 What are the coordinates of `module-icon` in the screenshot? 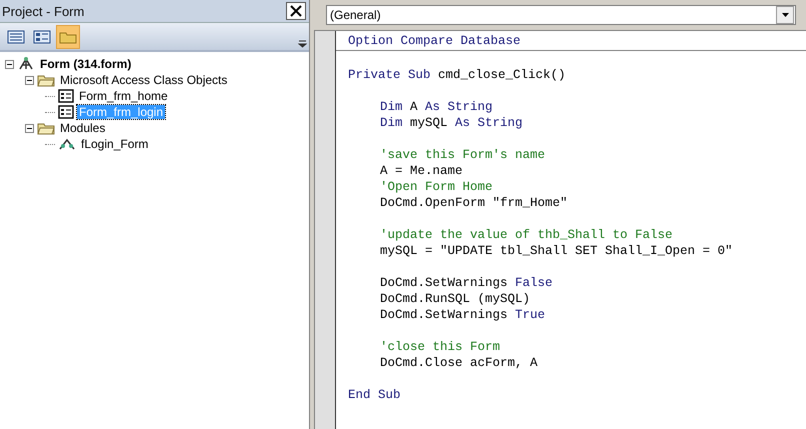 It's located at (67, 144).